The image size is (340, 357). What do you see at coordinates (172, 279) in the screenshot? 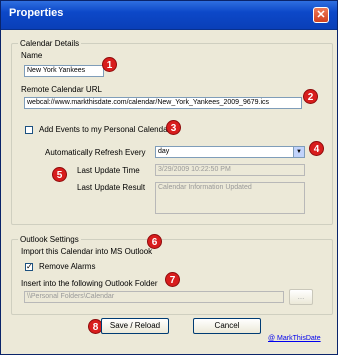
I see `annotation-badge-7: 7` at bounding box center [172, 279].